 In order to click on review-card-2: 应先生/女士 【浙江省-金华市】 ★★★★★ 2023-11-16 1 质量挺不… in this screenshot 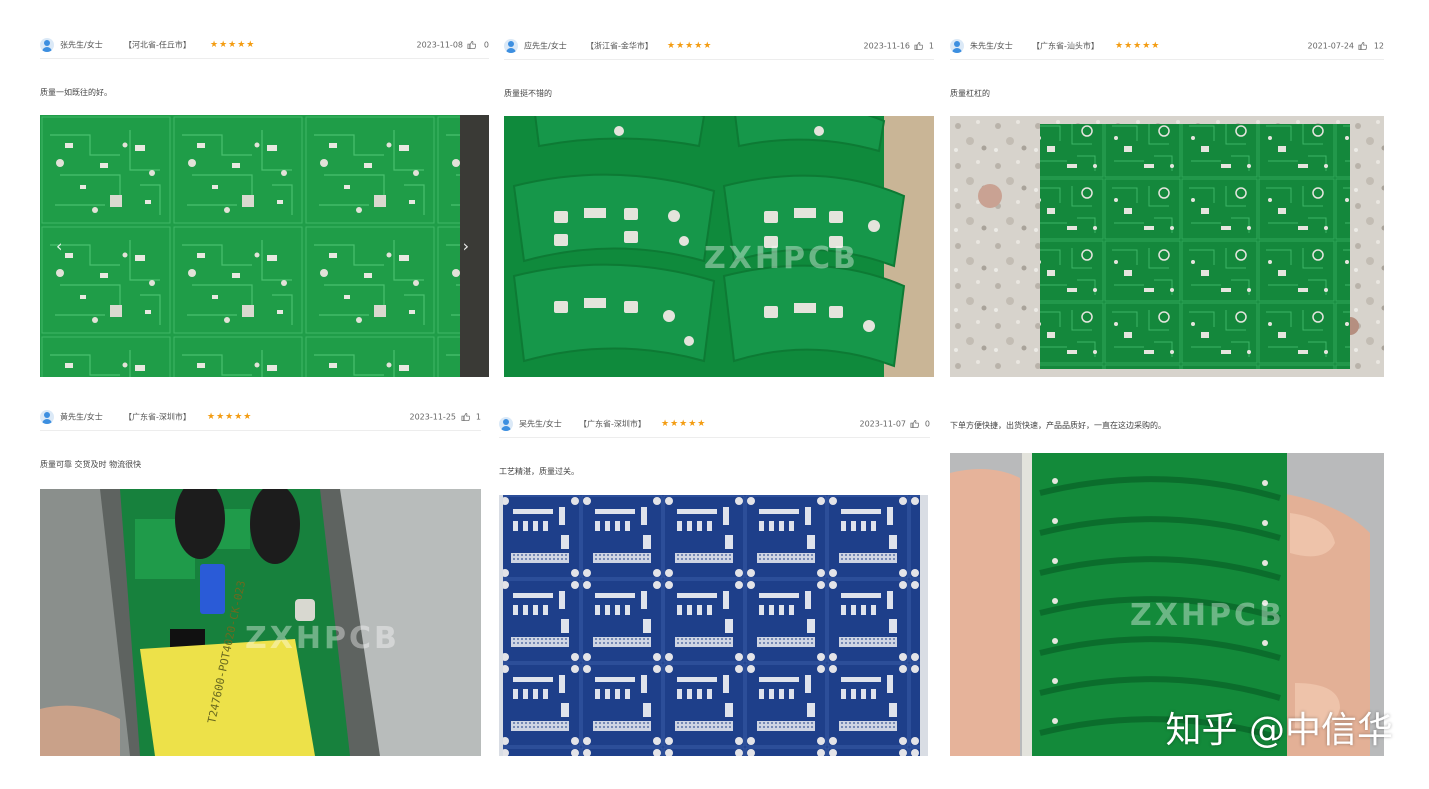, I will do `click(719, 205)`.